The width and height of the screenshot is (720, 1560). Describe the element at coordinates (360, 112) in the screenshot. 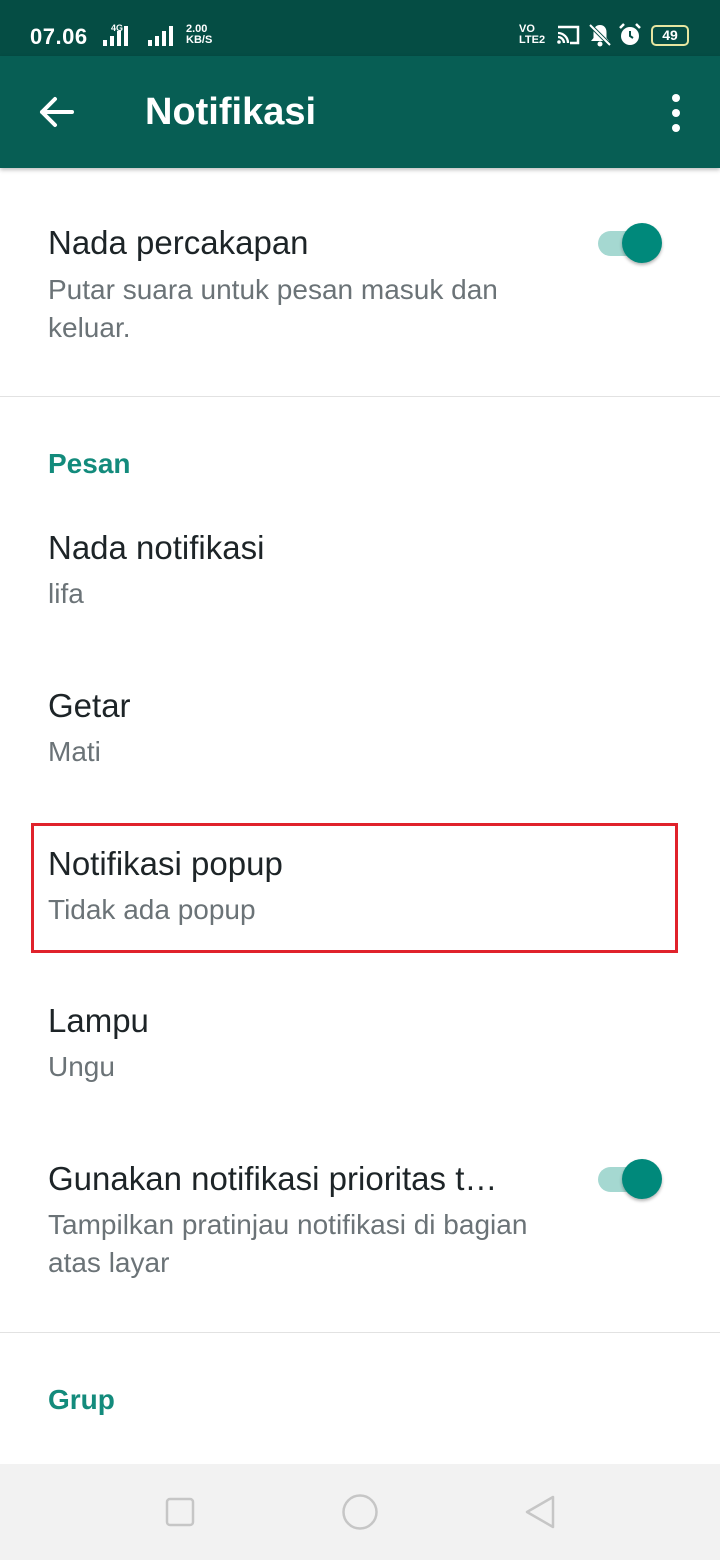

I see `app-bar: Notifikasi` at that location.